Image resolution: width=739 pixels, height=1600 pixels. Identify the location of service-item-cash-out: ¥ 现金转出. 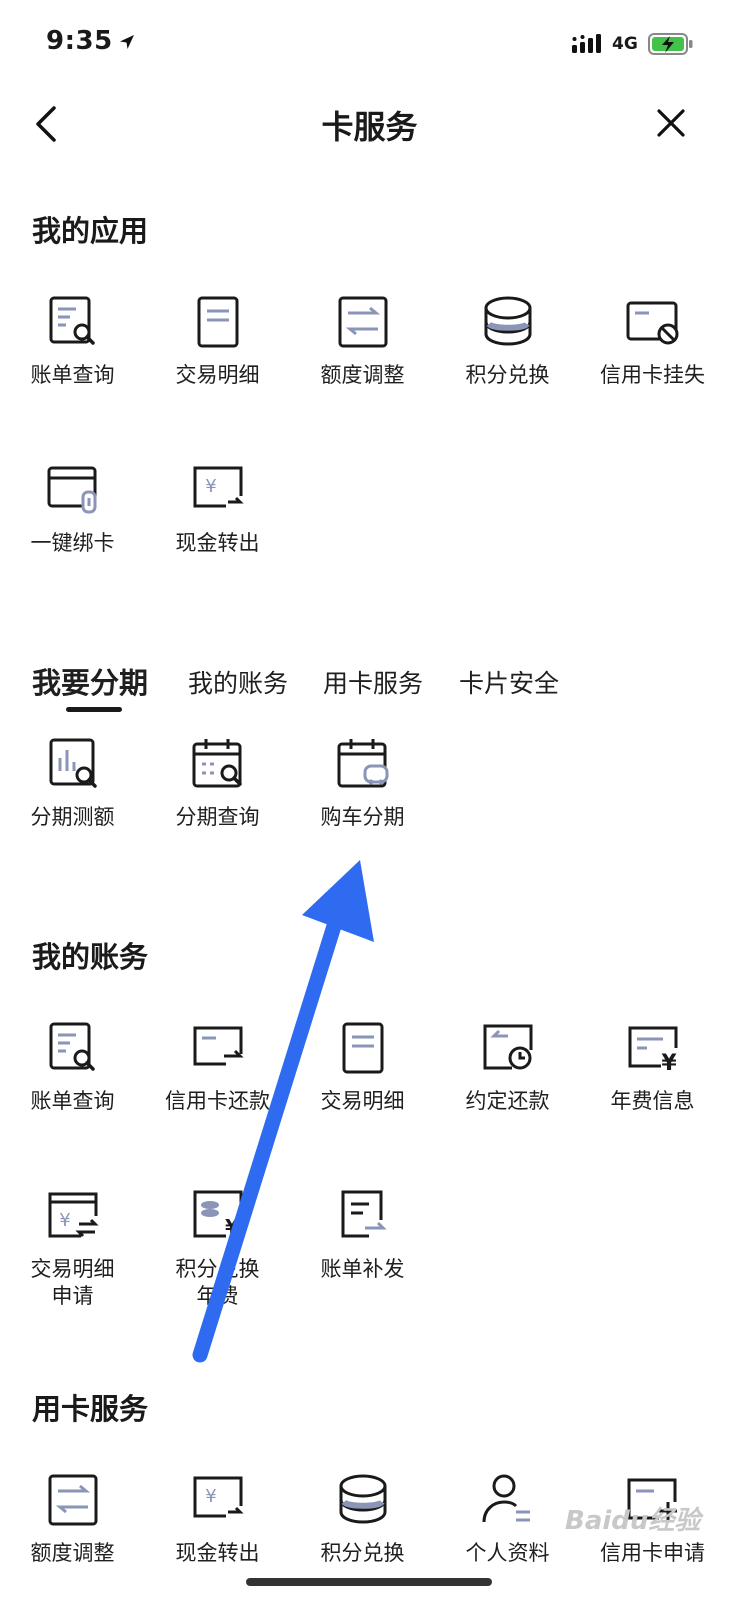
(217, 1519).